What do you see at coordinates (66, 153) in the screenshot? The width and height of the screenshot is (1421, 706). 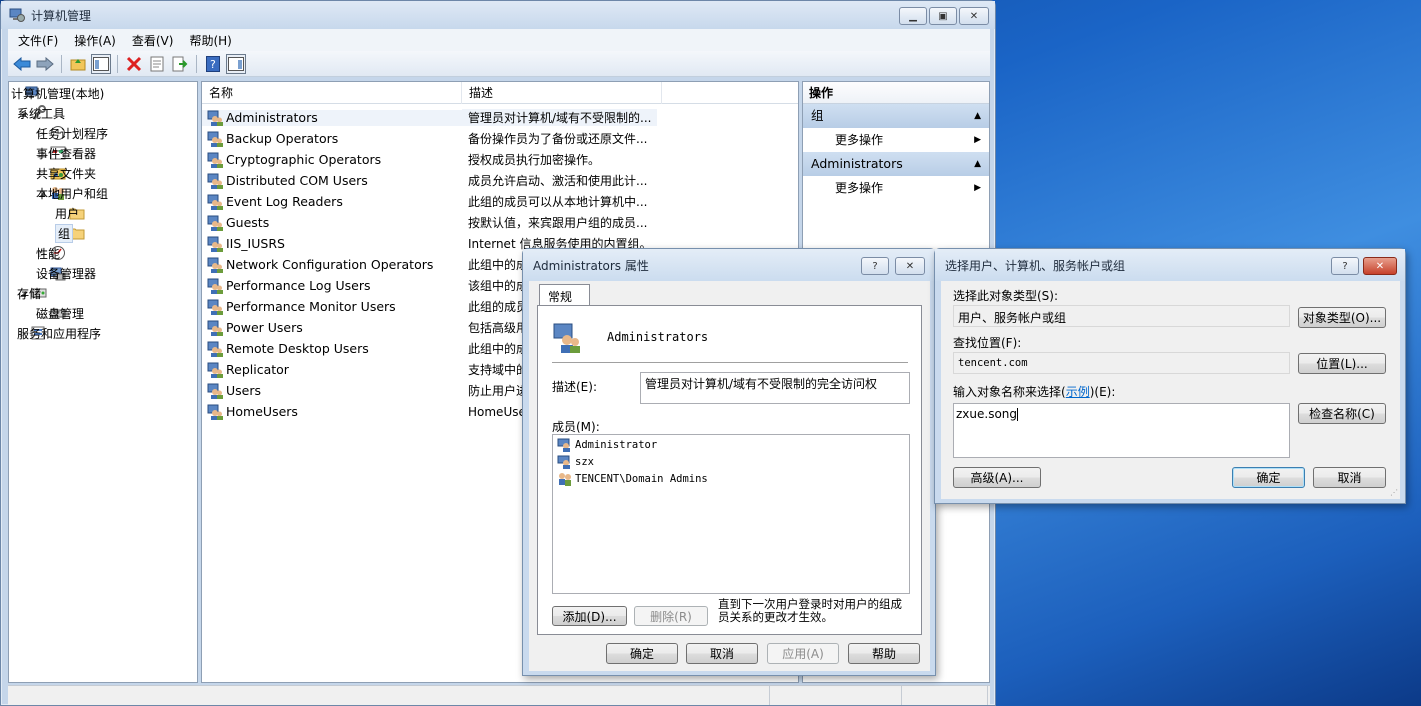 I see `tree-item-event-viewer: ▷ 事件查看器` at bounding box center [66, 153].